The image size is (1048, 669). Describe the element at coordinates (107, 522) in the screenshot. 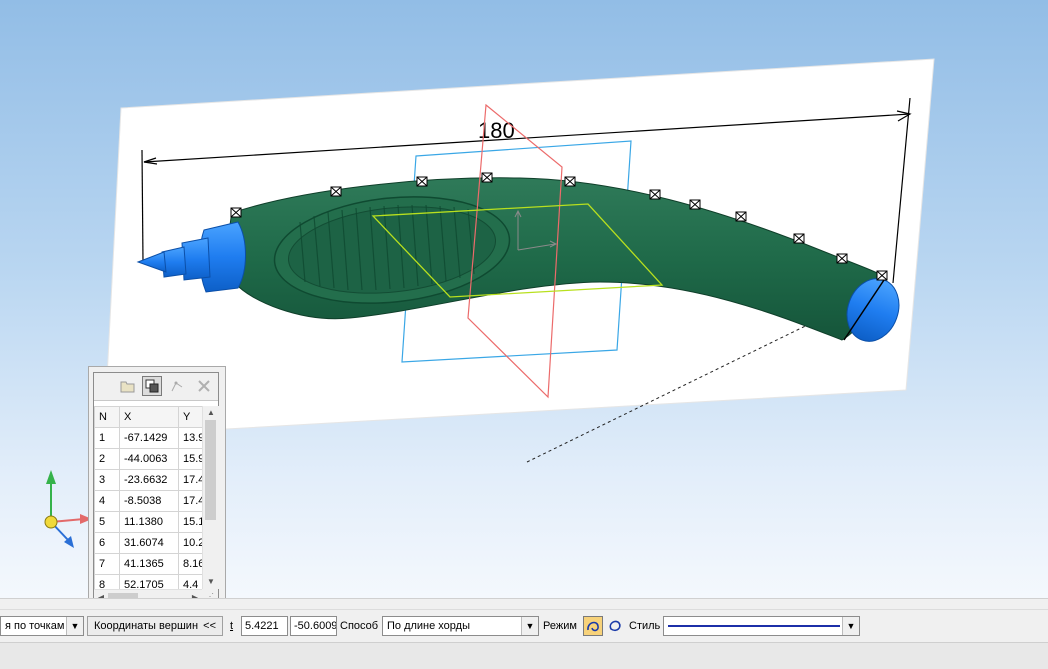

I see `cell-n: 5` at that location.